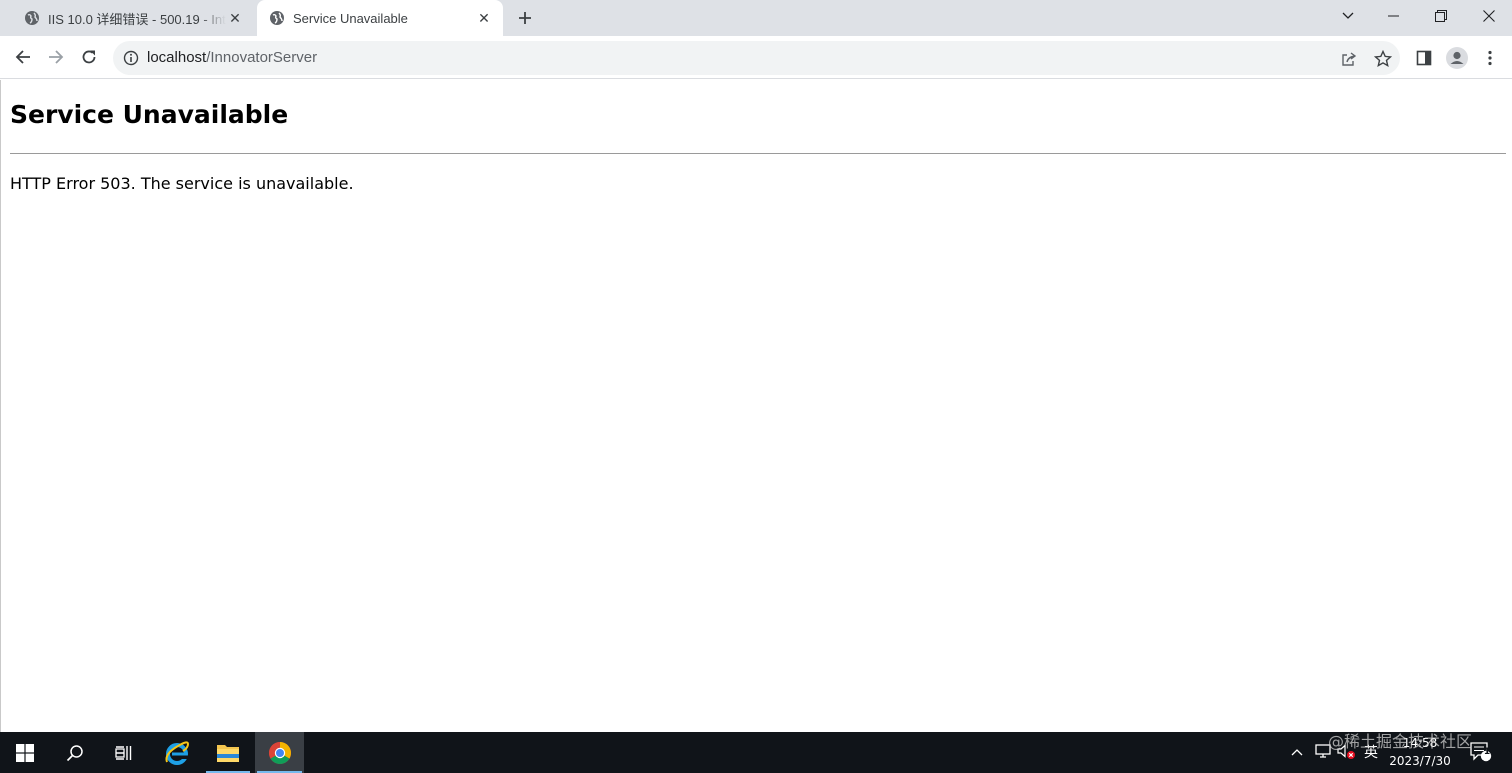 Image resolution: width=1512 pixels, height=773 pixels. I want to click on reload-icon, so click(89, 57).